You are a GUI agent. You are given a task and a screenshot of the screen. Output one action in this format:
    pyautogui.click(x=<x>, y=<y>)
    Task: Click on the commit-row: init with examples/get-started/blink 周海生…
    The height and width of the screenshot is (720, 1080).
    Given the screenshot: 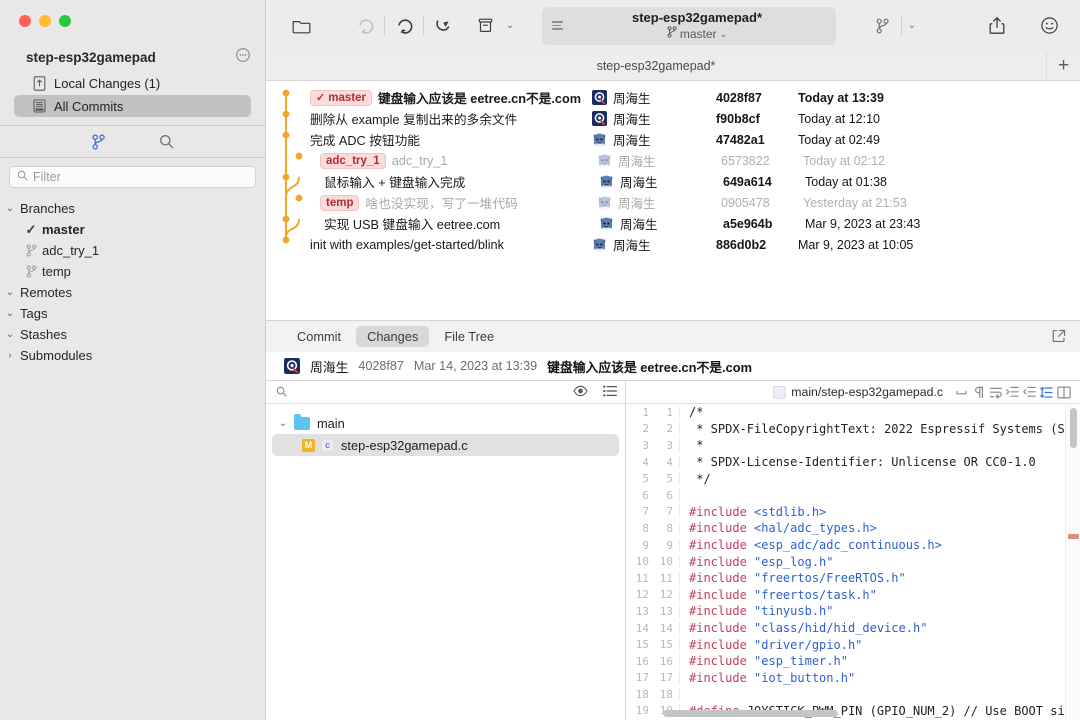 What is the action you would take?
    pyautogui.click(x=673, y=244)
    